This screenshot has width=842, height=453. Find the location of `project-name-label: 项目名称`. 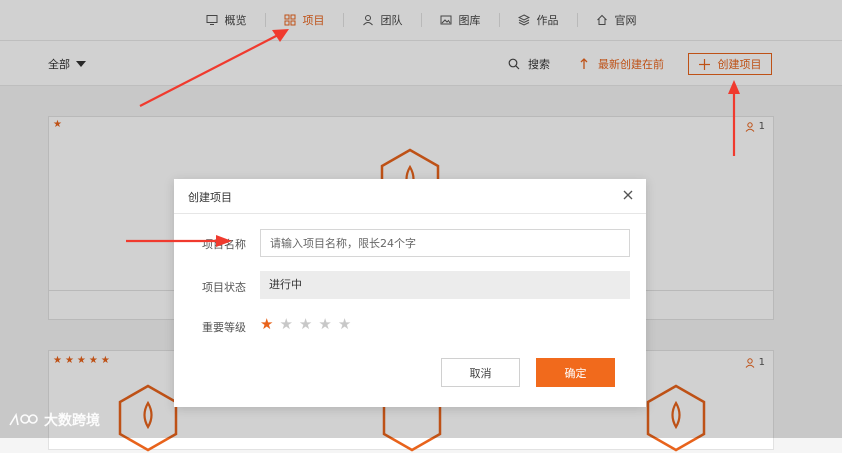

project-name-label: 项目名称 is located at coordinates (224, 244).